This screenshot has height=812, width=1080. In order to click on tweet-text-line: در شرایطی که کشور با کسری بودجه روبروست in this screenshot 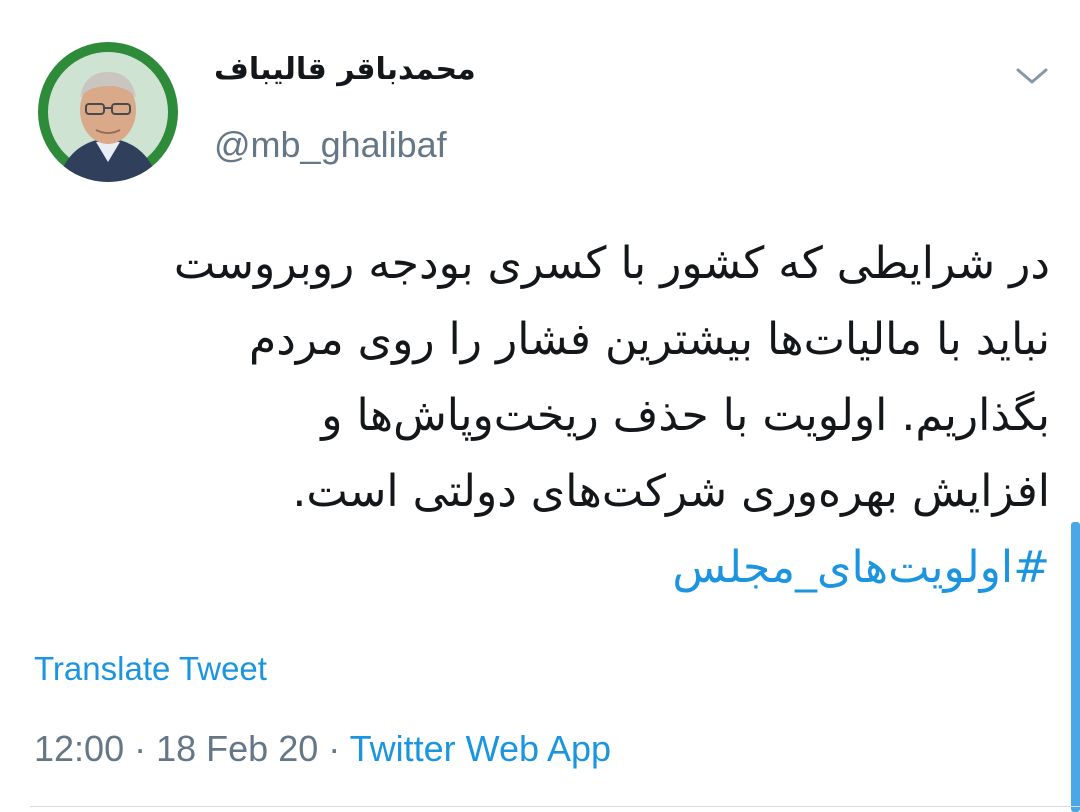, I will do `click(611, 263)`.